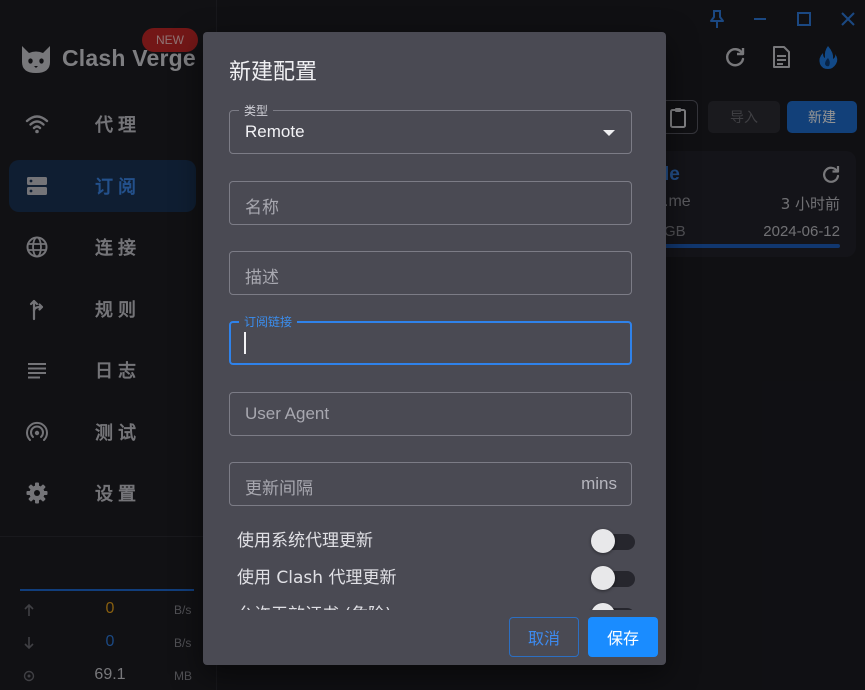 This screenshot has height=690, width=865. Describe the element at coordinates (262, 278) in the screenshot. I see `description-placeholder: 描述` at that location.